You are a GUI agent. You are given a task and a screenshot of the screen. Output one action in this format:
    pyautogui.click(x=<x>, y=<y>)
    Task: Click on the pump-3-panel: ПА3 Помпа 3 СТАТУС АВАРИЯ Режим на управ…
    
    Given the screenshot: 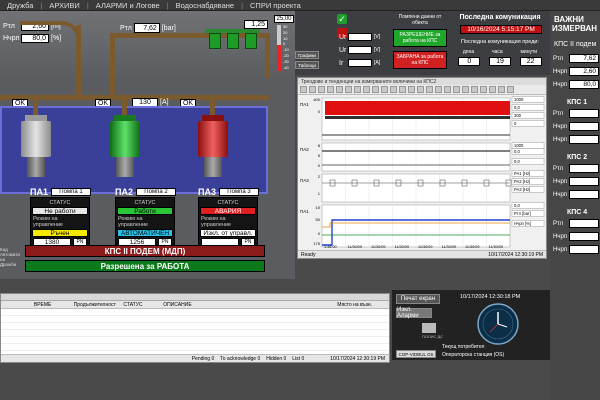 What is the action you would take?
    pyautogui.click(x=228, y=220)
    